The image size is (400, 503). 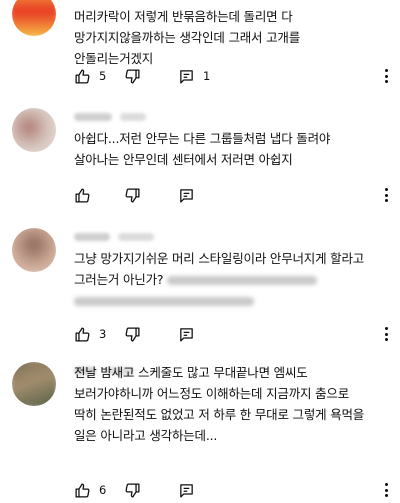 I want to click on like-count: 3, so click(x=103, y=334).